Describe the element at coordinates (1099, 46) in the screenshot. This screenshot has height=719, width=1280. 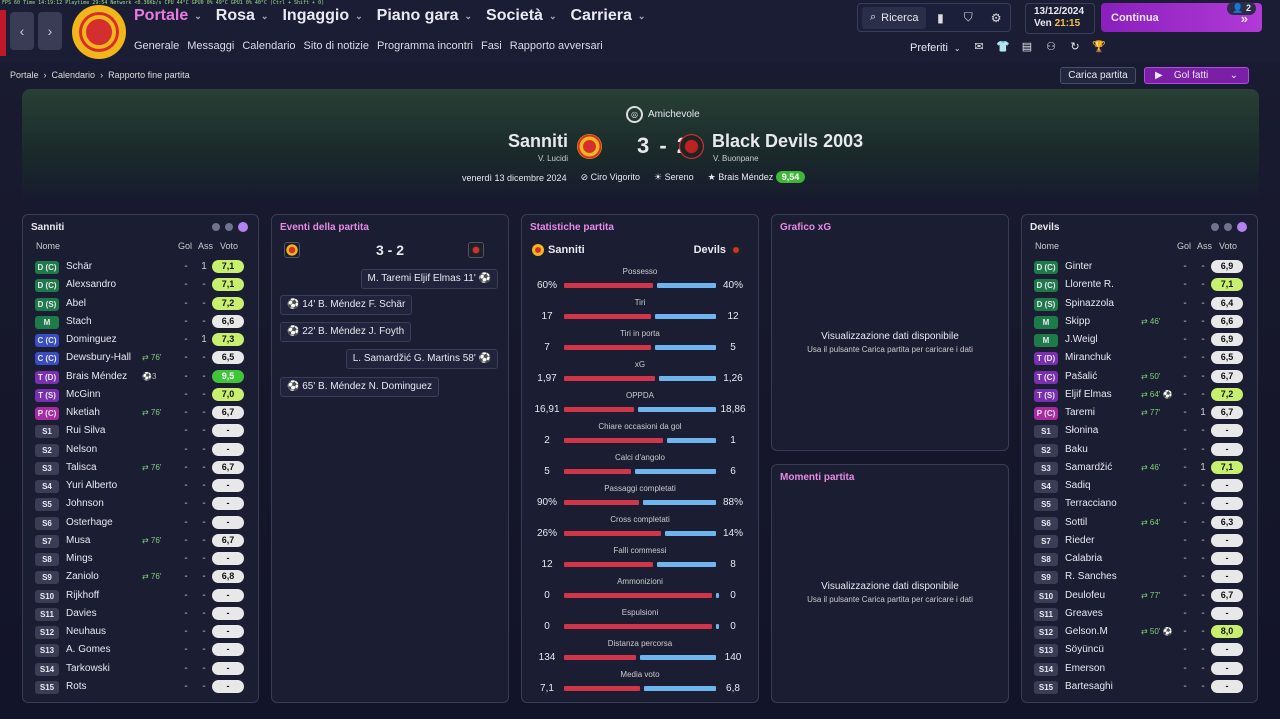
I see `trophy-icon: 🏆` at that location.